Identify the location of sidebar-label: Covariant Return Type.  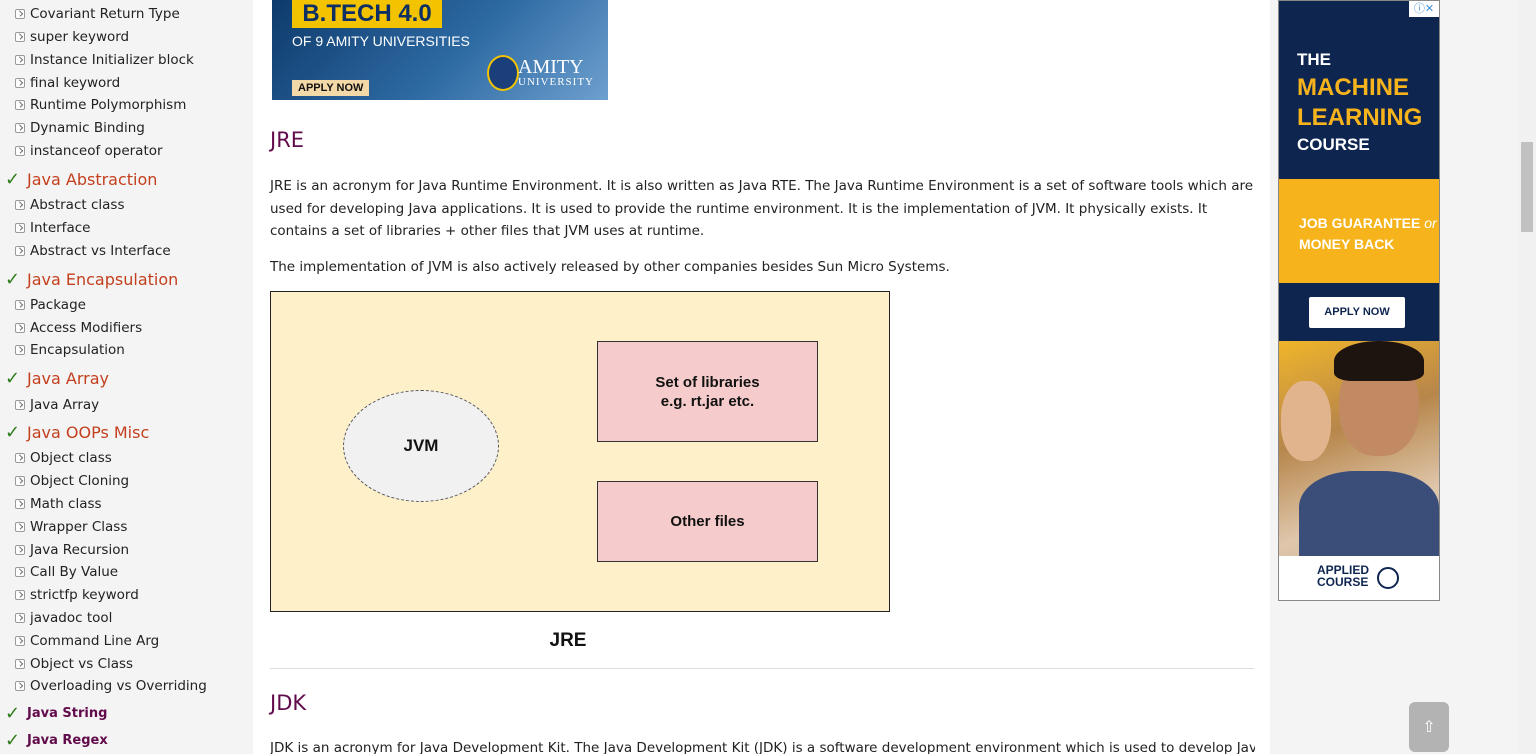
(105, 14).